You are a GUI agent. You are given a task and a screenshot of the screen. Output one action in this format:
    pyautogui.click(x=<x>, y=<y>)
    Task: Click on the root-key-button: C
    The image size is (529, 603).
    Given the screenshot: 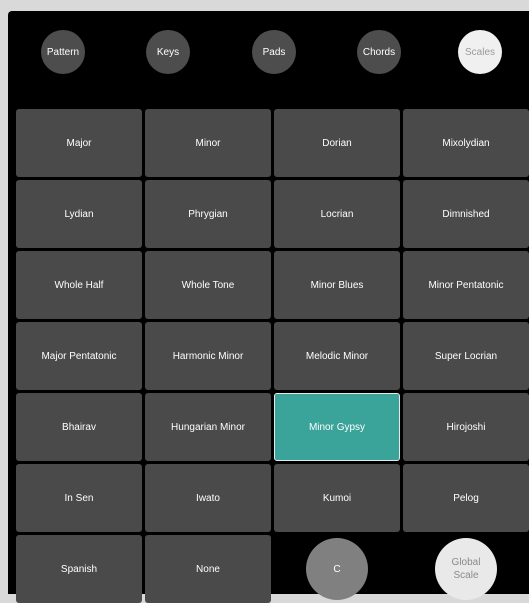 What is the action you would take?
    pyautogui.click(x=337, y=569)
    